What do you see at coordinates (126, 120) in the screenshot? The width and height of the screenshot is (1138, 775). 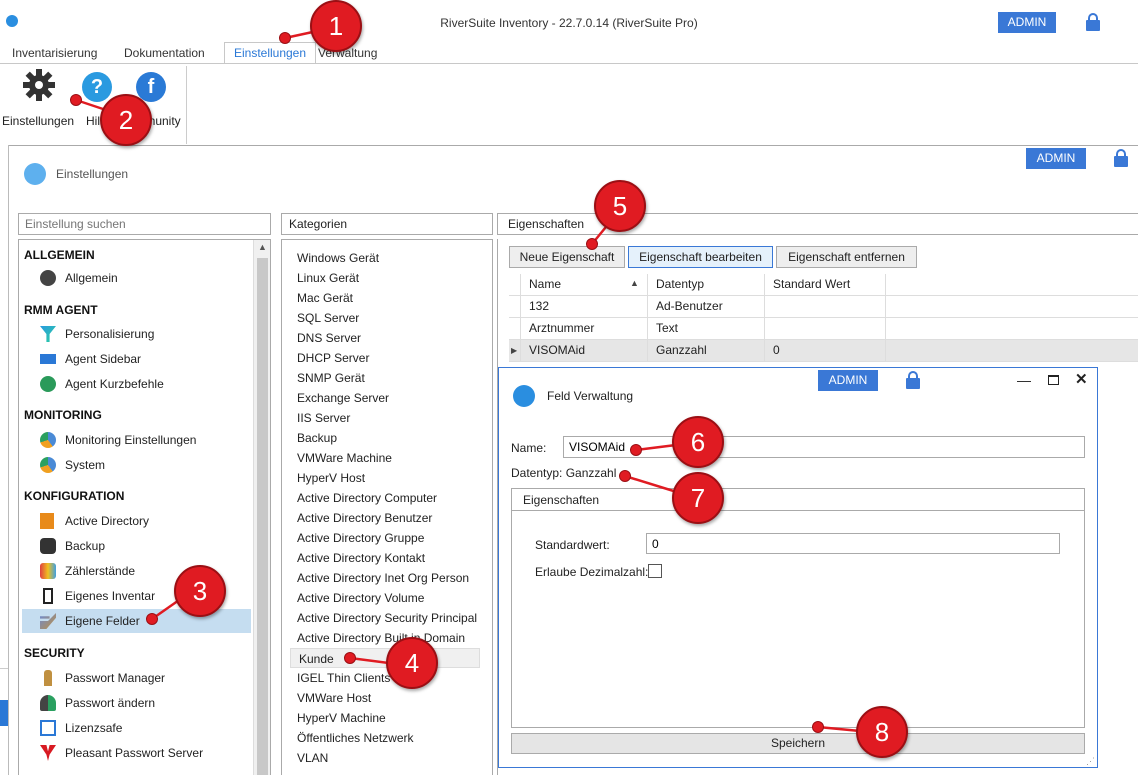 I see `callout-2: 2` at bounding box center [126, 120].